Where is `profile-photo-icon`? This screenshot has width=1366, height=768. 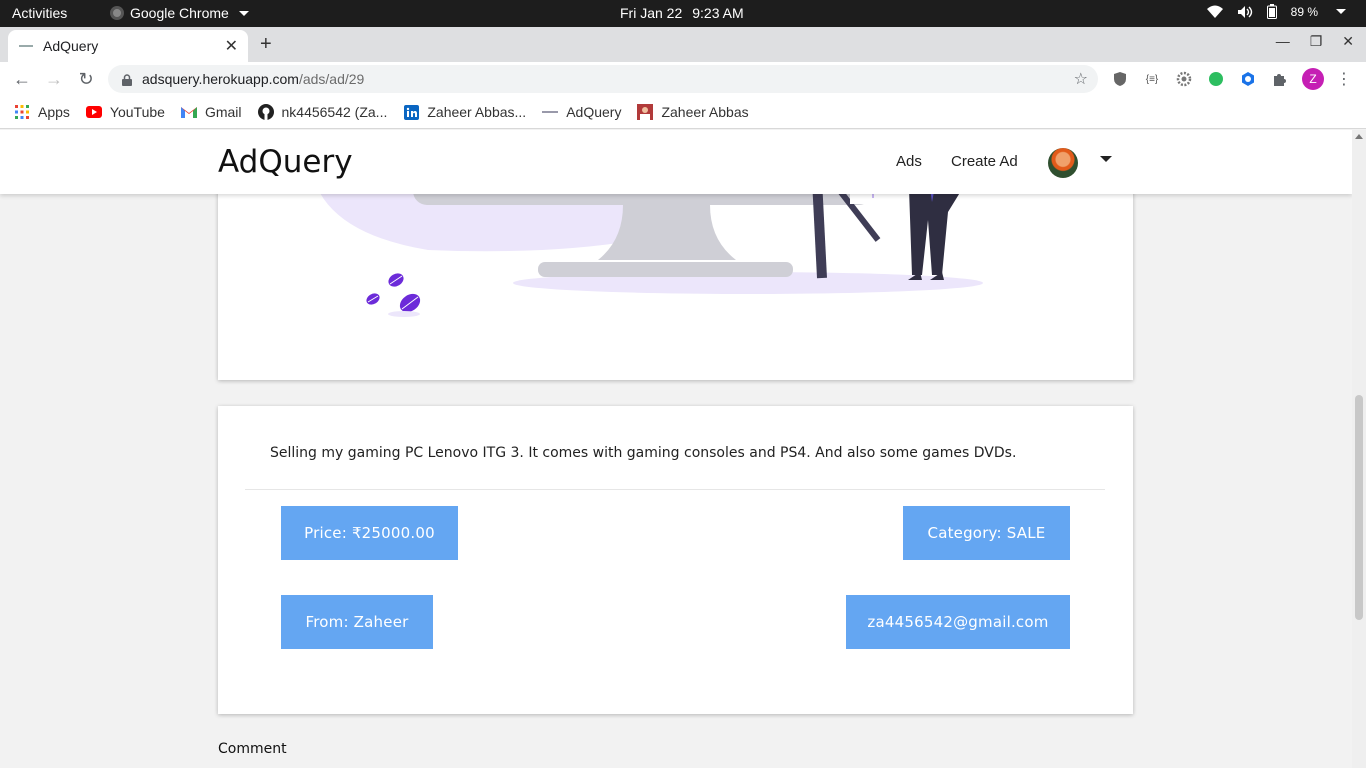 profile-photo-icon is located at coordinates (645, 112).